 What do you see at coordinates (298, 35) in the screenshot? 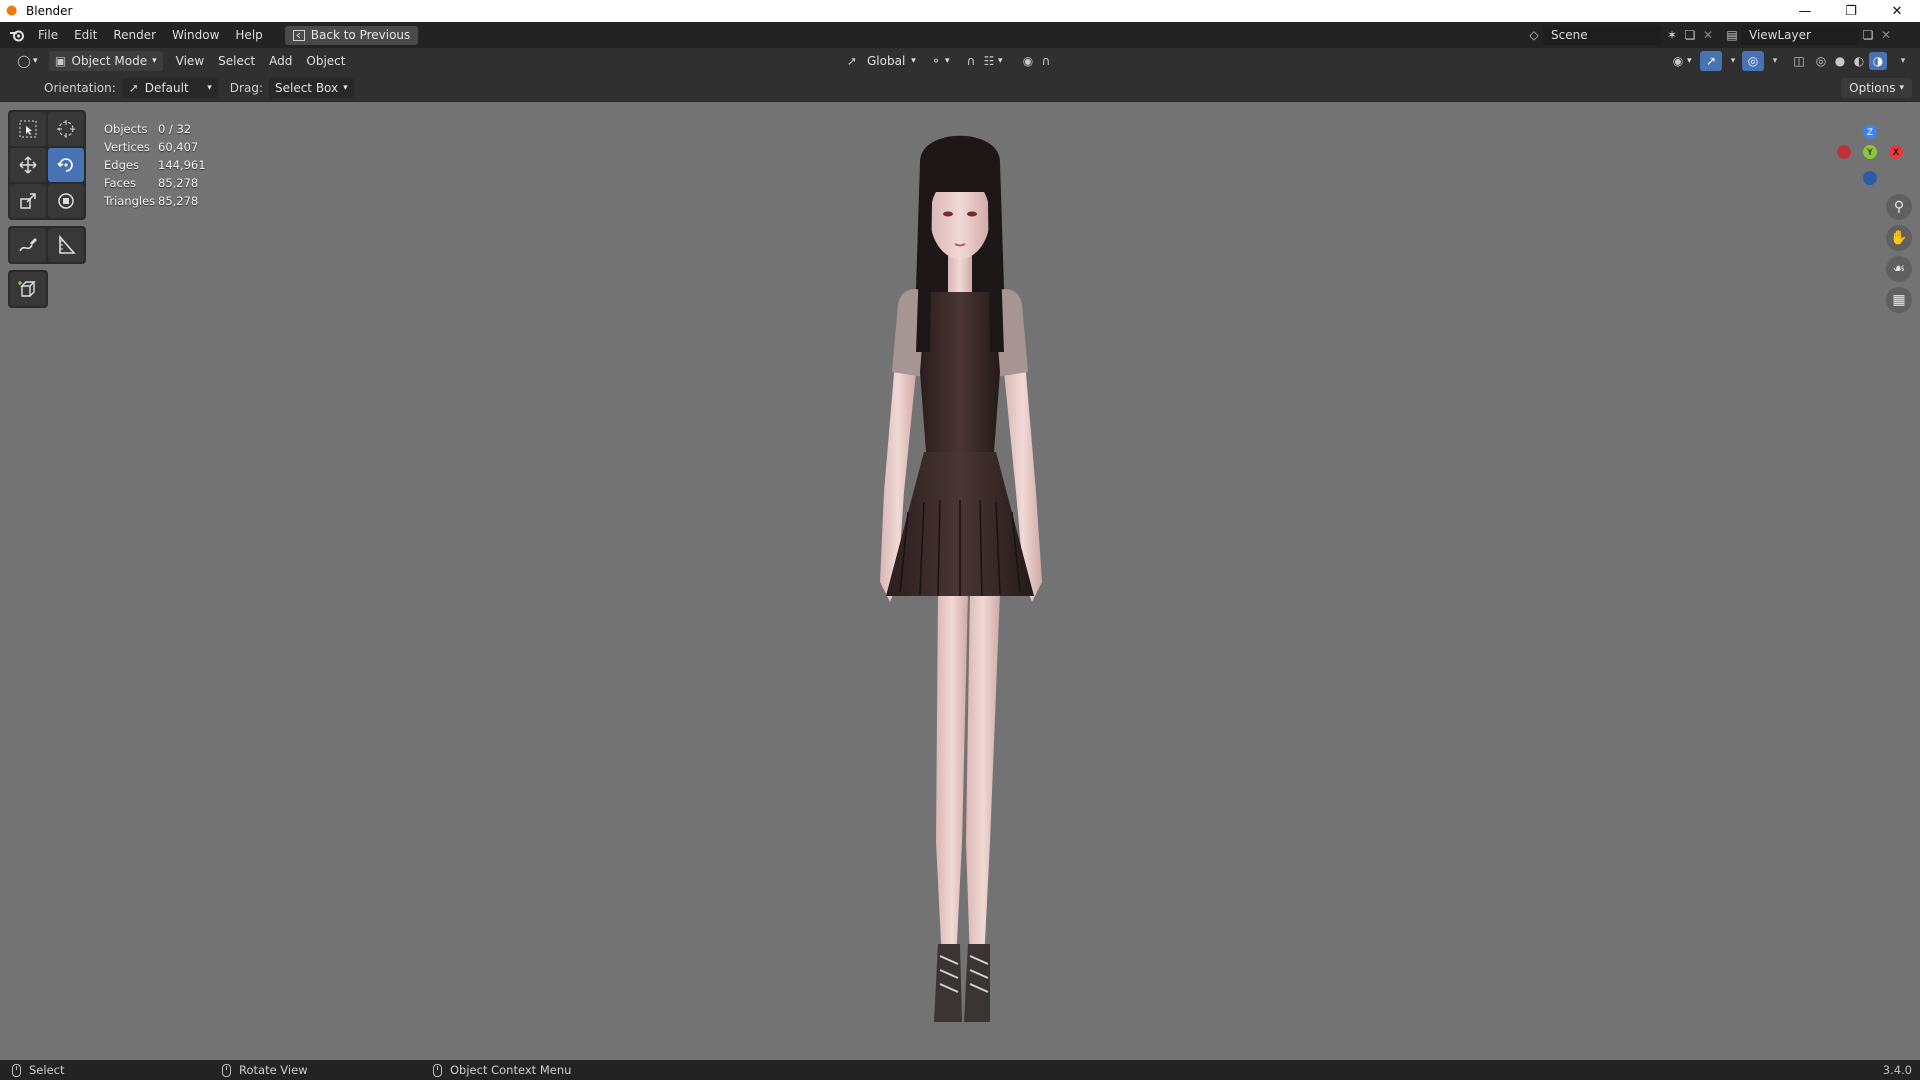
I see `back-icon` at bounding box center [298, 35].